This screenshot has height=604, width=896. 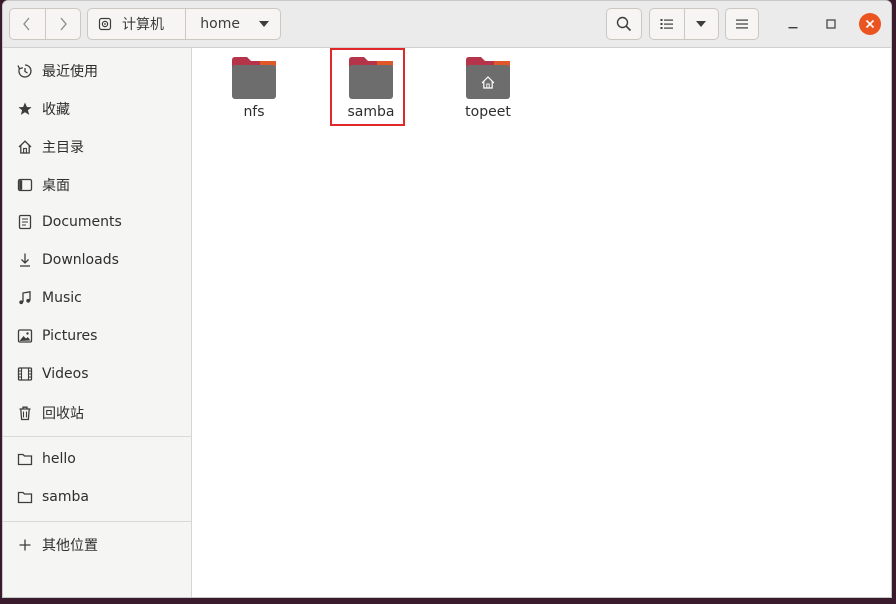 I want to click on file-item-topeet: topeet, so click(x=488, y=88).